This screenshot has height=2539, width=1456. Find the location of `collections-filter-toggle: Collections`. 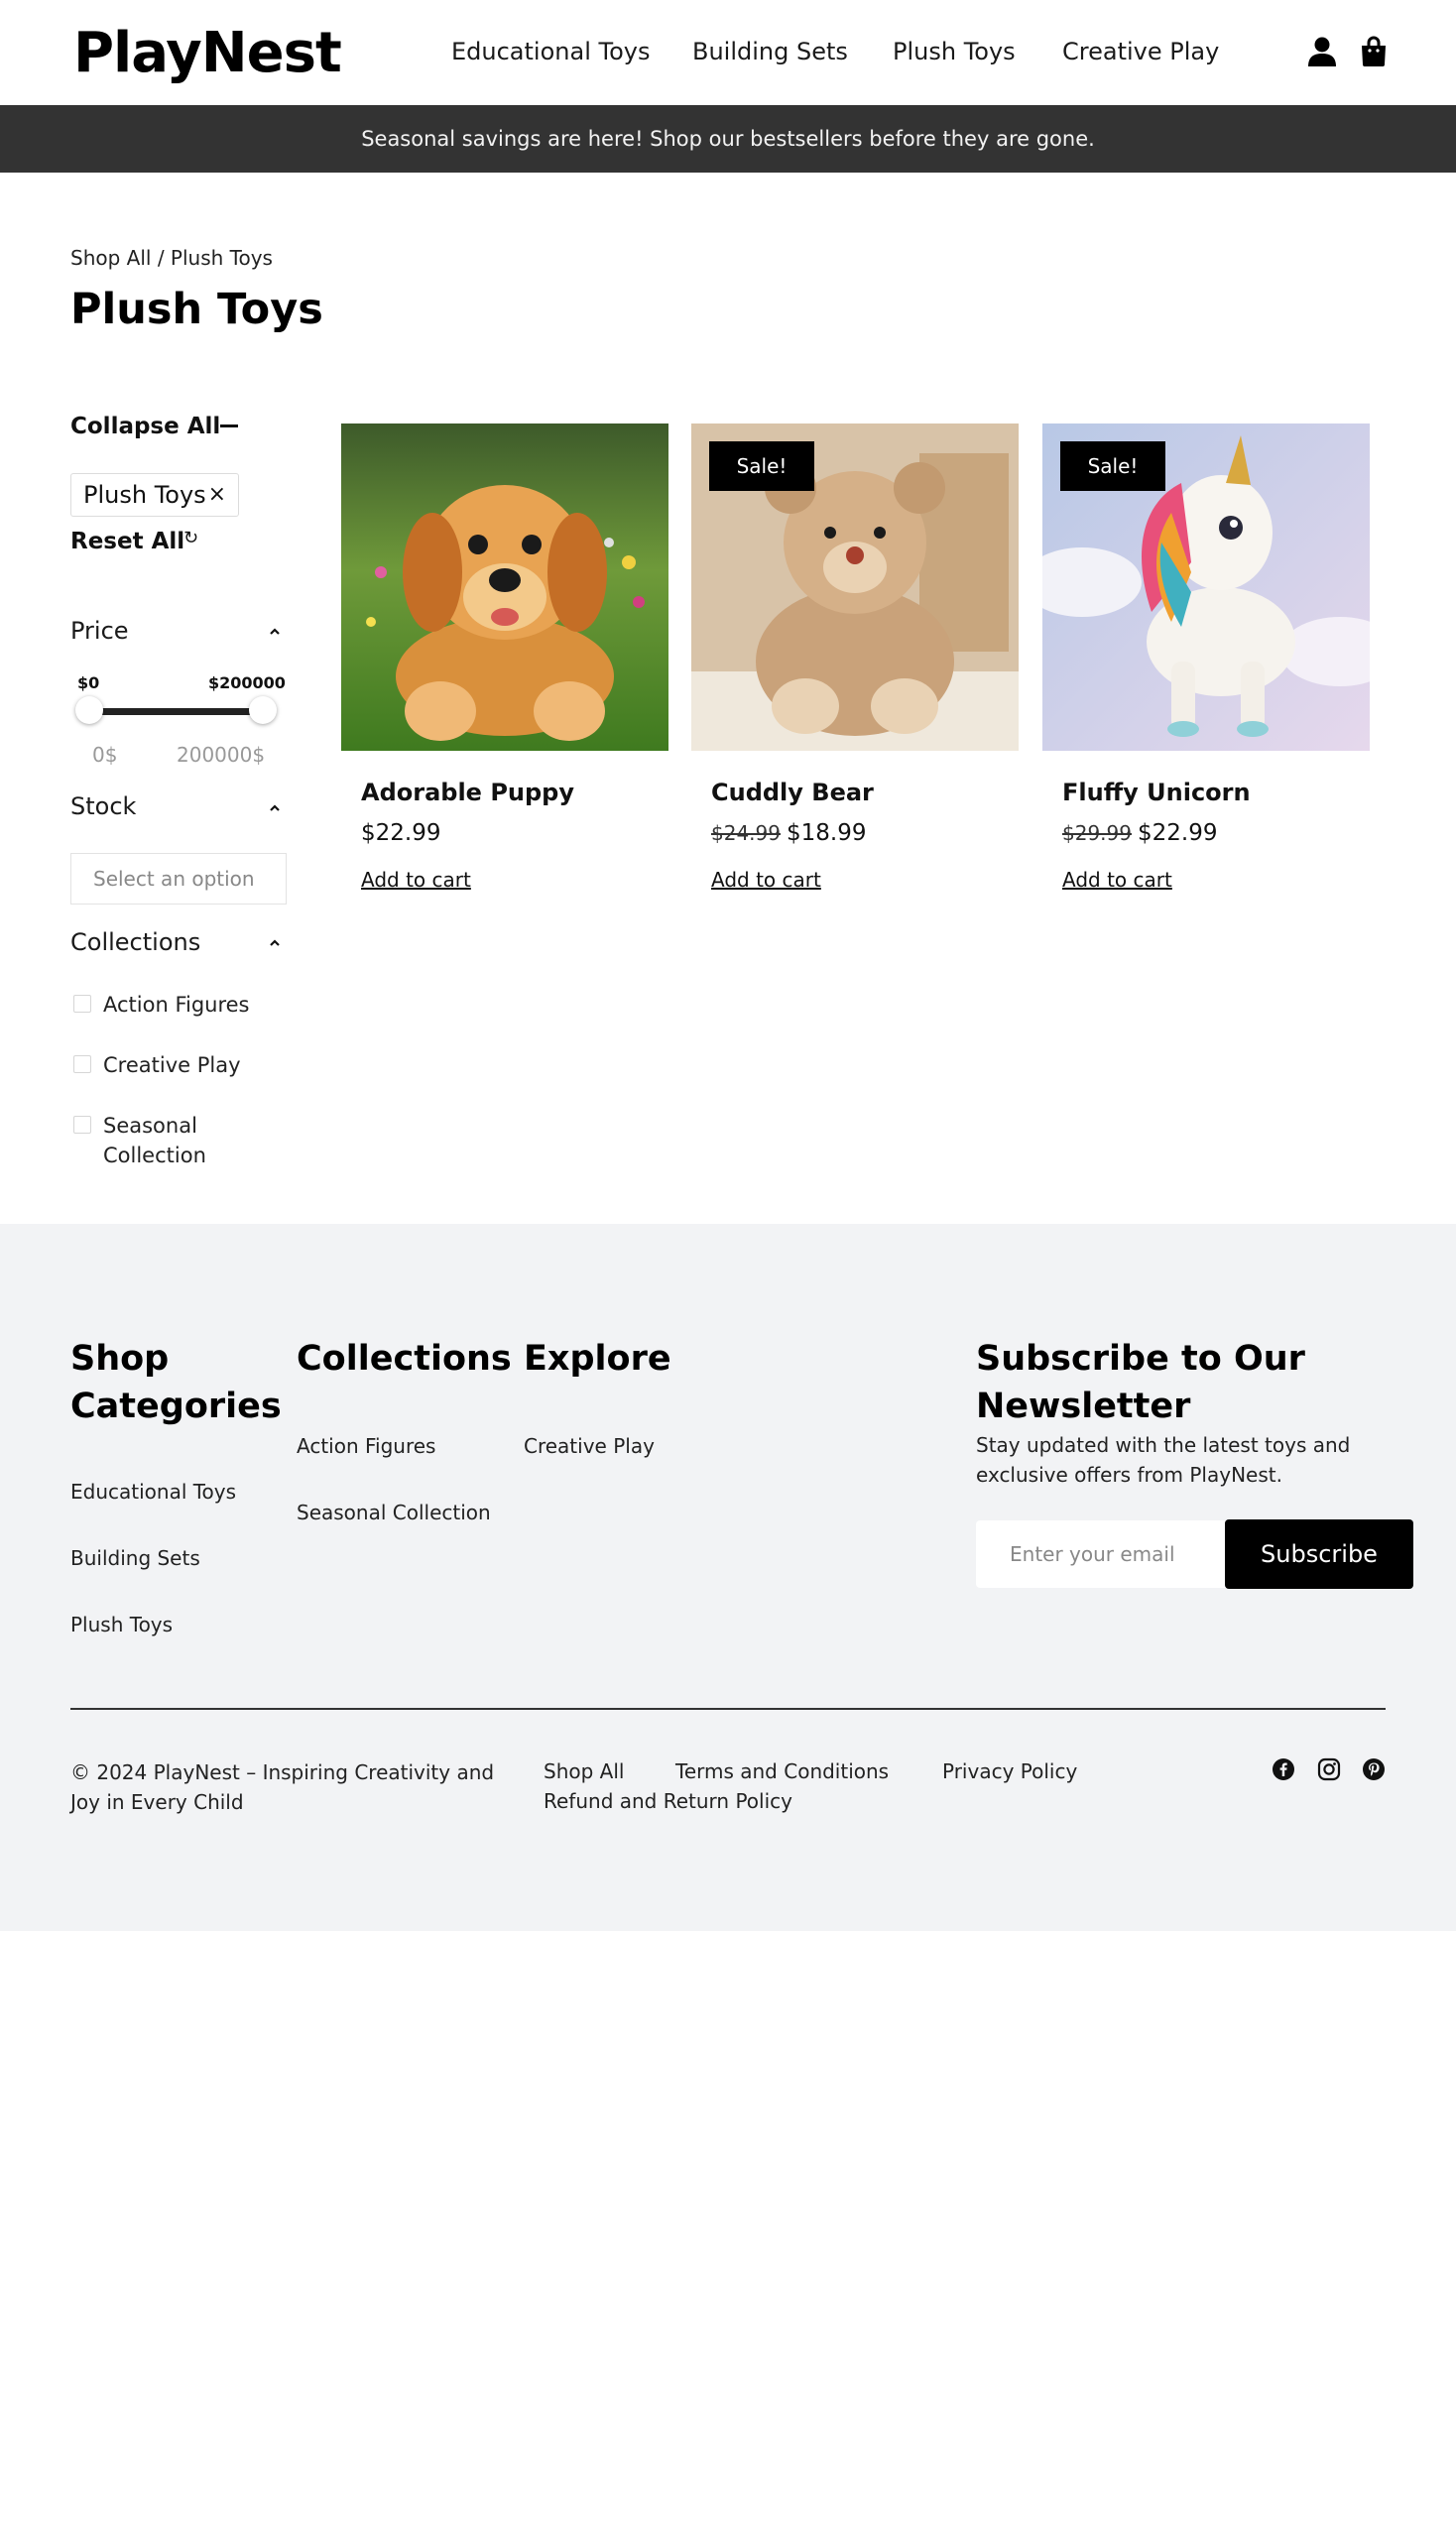

collections-filter-toggle: Collections is located at coordinates (135, 942).